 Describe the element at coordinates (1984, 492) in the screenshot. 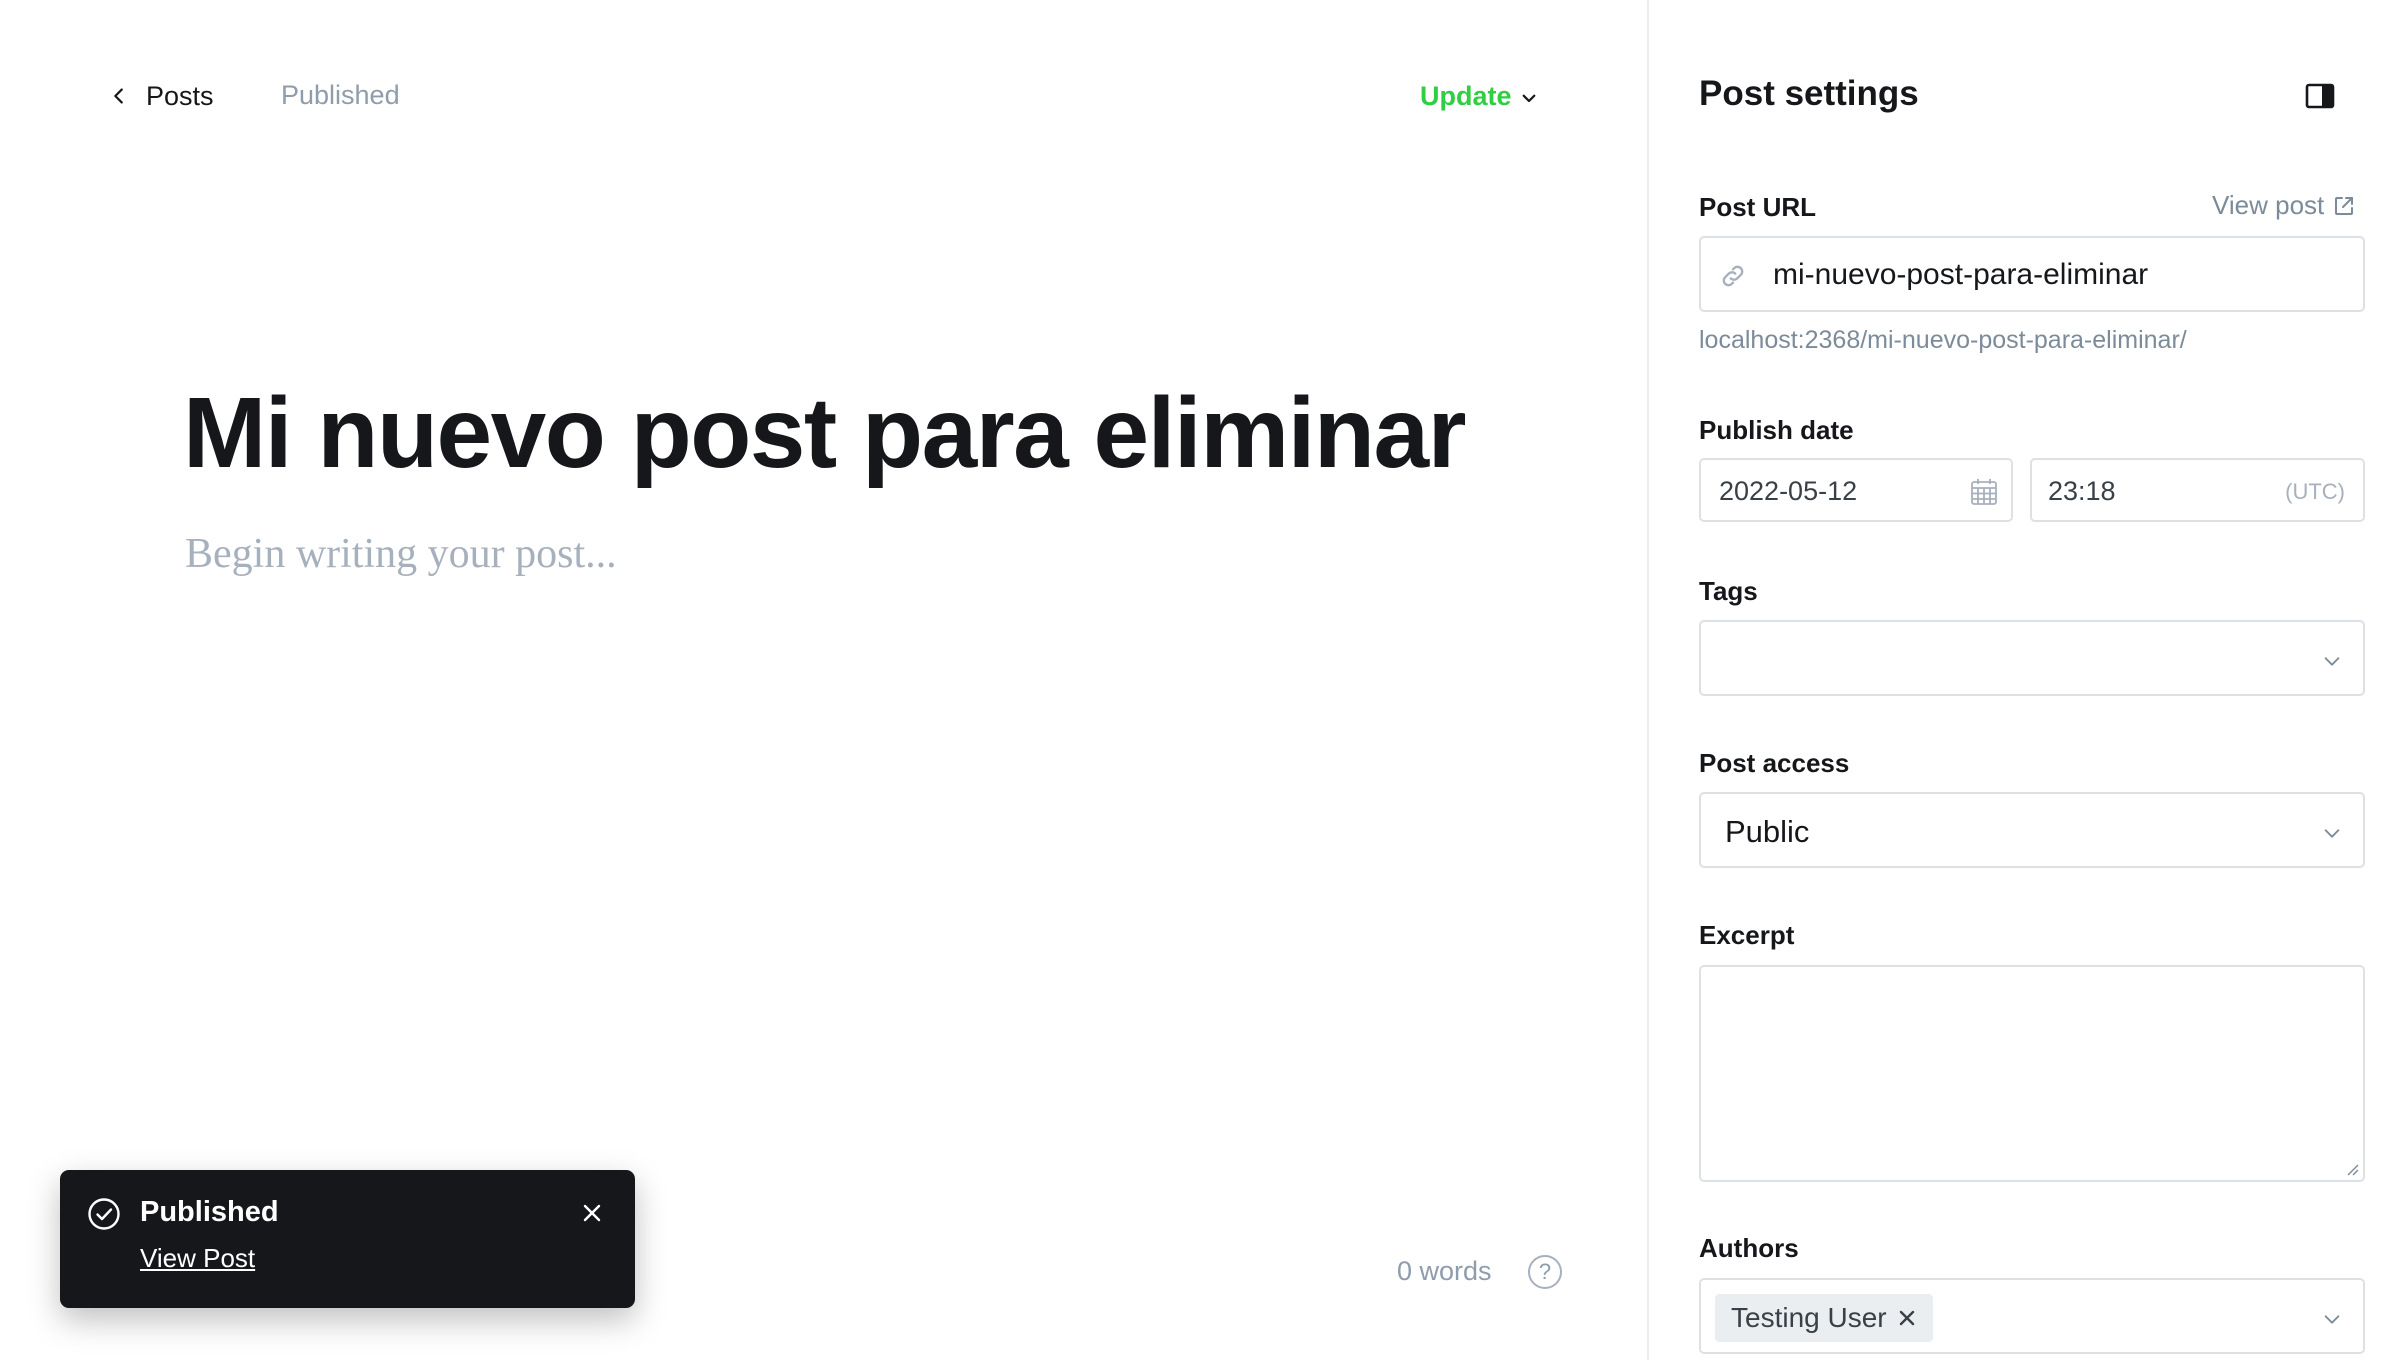

I see `calendar-icon` at that location.